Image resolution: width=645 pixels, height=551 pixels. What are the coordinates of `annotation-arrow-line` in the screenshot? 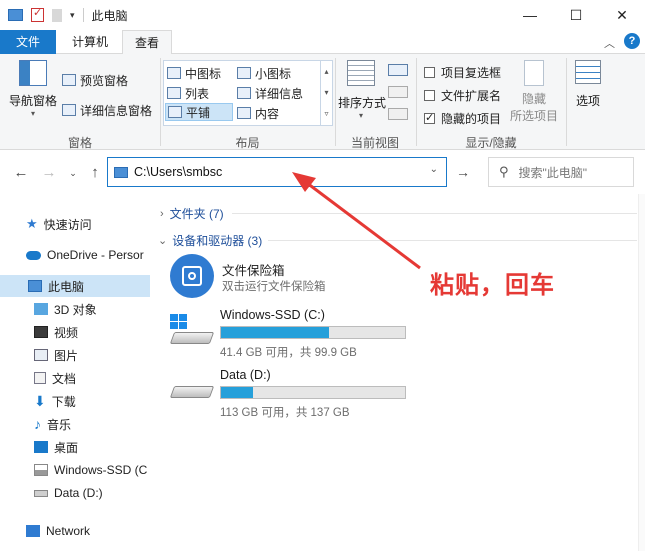 It's located at (361, 224).